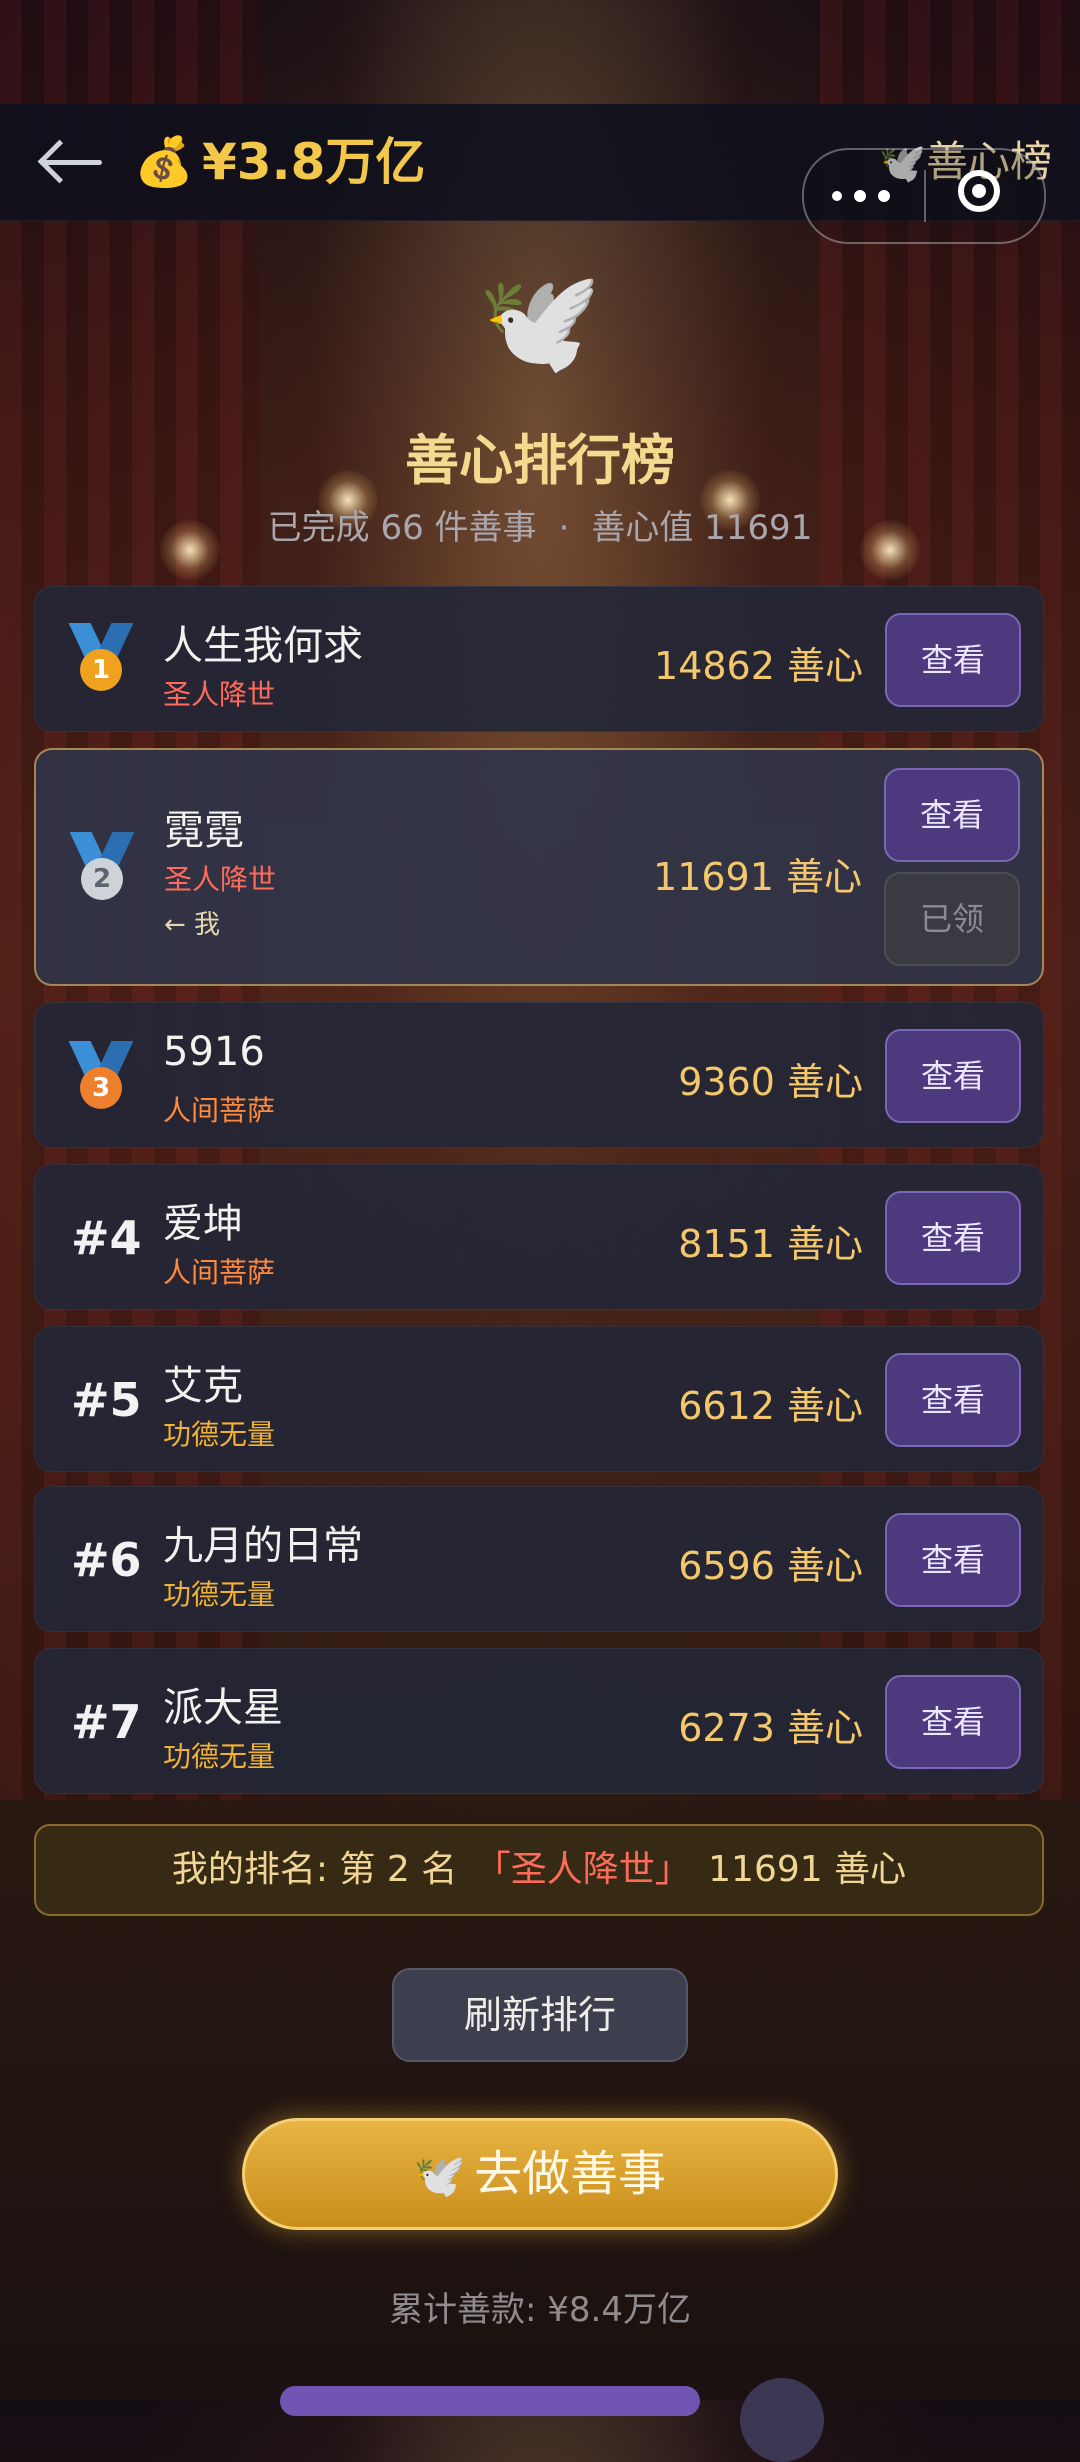 Image resolution: width=1080 pixels, height=2462 pixels. I want to click on silver-medal-icon: 2, so click(102, 868).